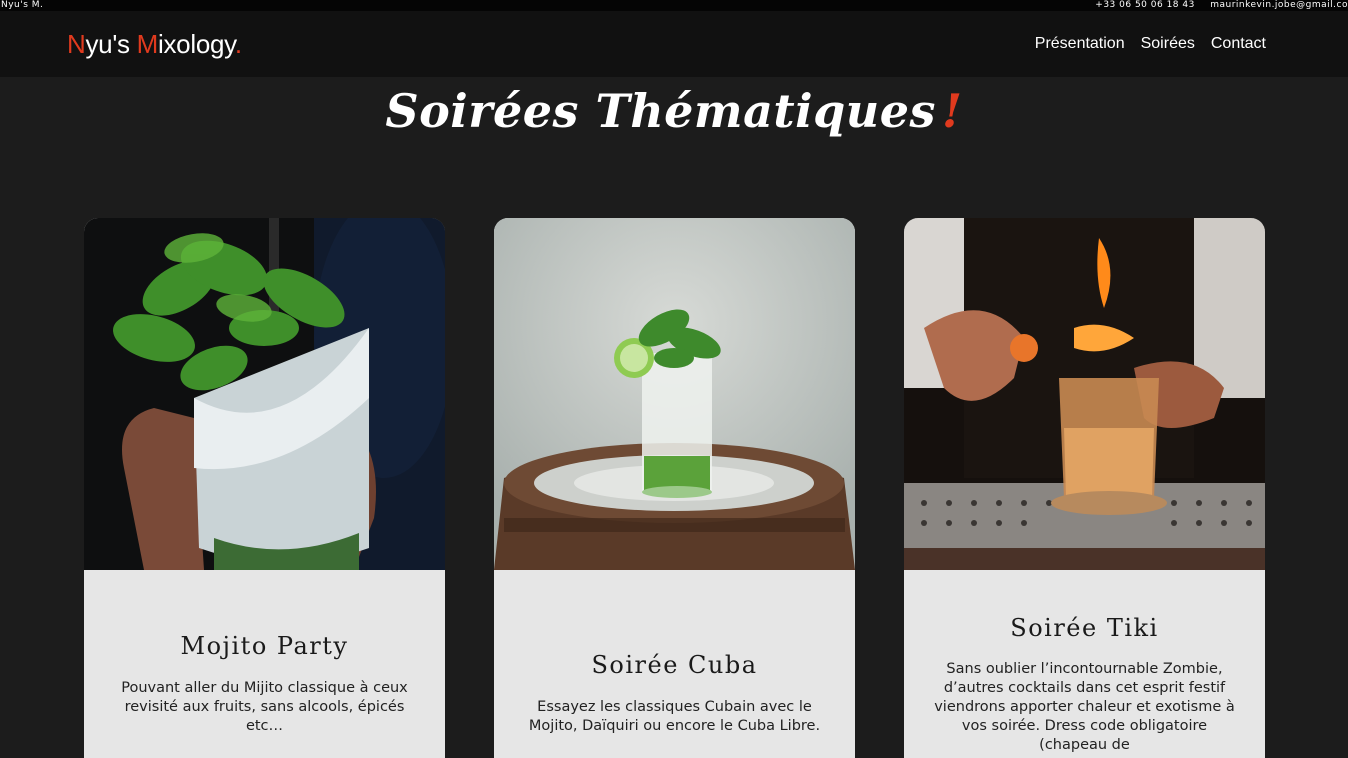 The width and height of the screenshot is (1348, 758). Describe the element at coordinates (952, 111) in the screenshot. I see `page-title-mark: !` at that location.